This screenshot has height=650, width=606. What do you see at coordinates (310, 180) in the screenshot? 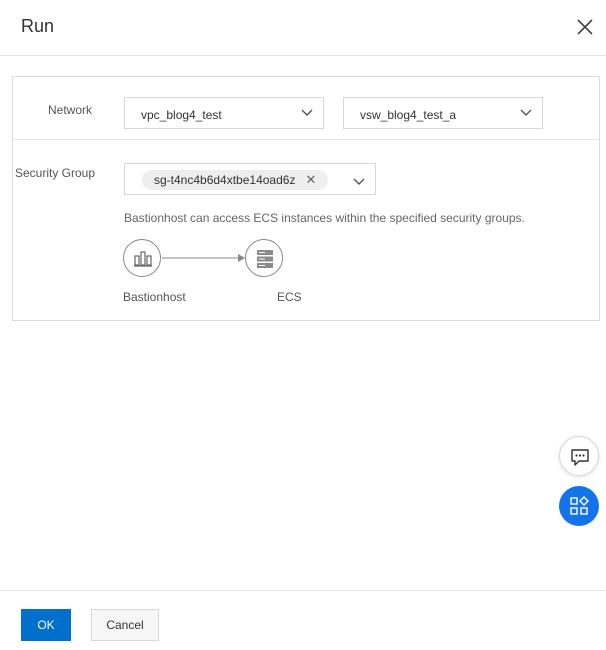
I see `tag-remove-icon: ✕` at bounding box center [310, 180].